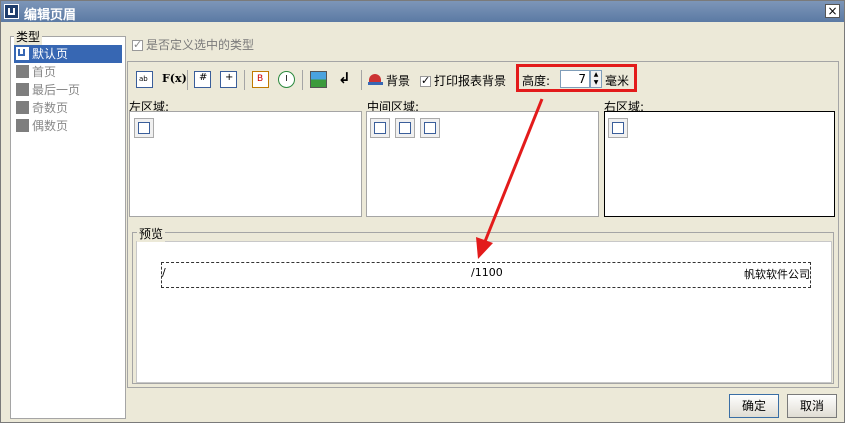 The height and width of the screenshot is (424, 845). I want to click on insert-page-number-button: #, so click(202, 79).